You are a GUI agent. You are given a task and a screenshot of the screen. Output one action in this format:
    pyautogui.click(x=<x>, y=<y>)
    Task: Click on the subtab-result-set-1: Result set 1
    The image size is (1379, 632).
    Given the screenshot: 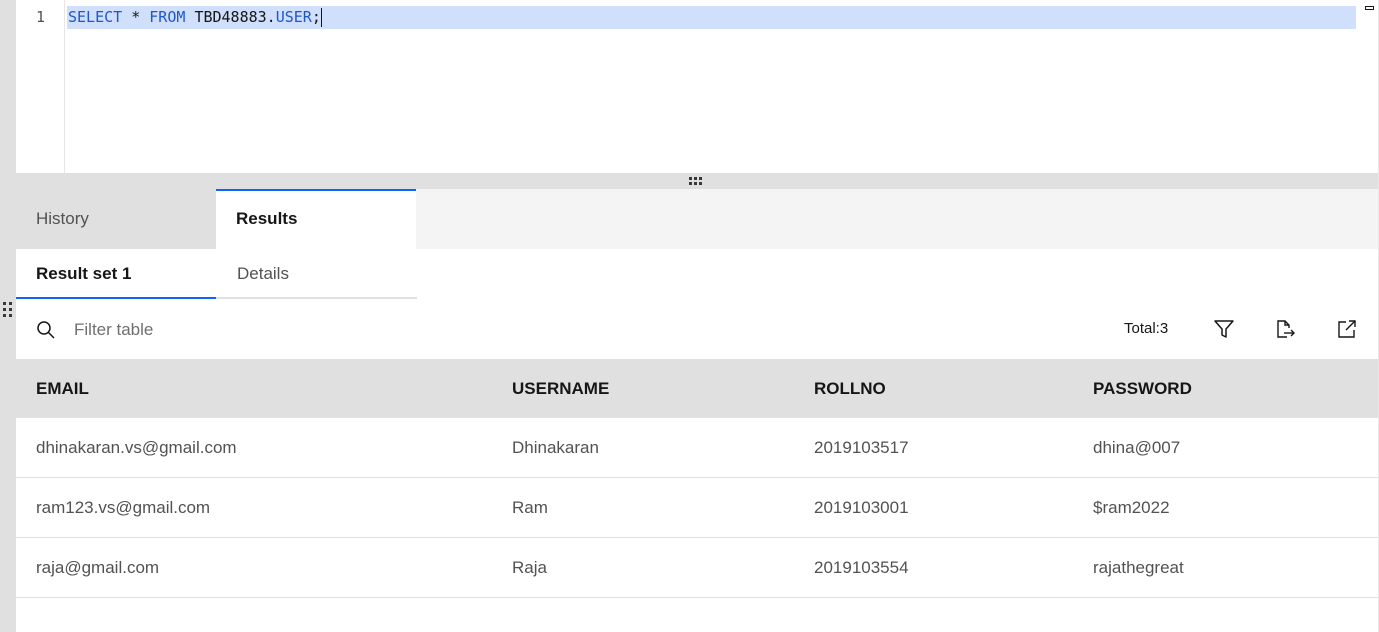 What is the action you would take?
    pyautogui.click(x=116, y=274)
    